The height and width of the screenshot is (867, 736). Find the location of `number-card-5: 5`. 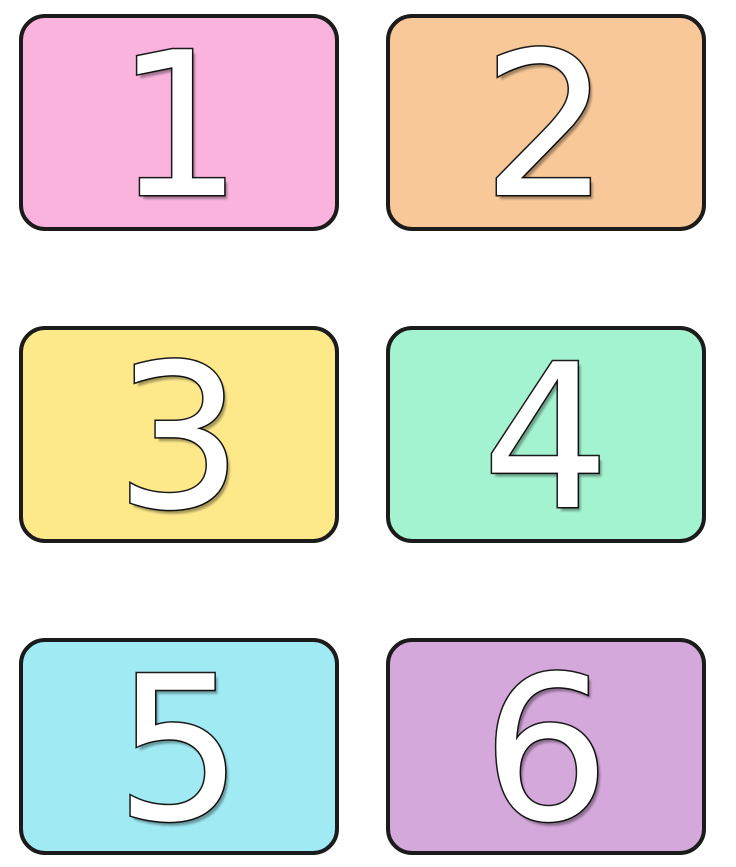

number-card-5: 5 is located at coordinates (179, 746).